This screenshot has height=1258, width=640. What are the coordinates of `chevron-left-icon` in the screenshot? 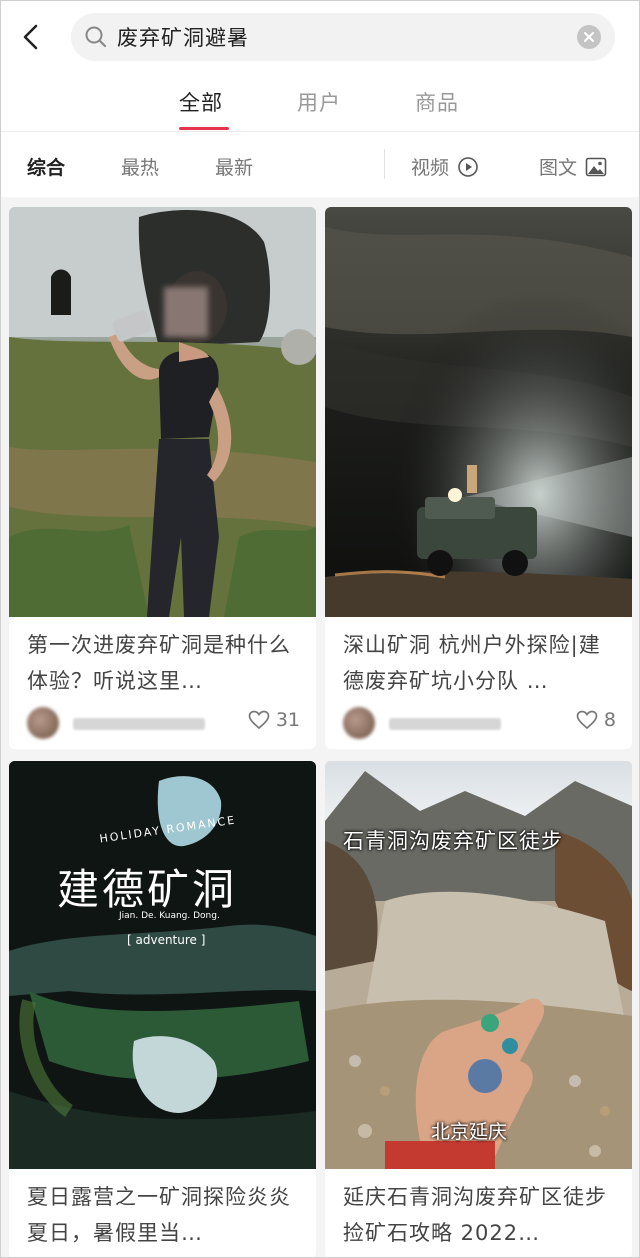 It's located at (30, 37).